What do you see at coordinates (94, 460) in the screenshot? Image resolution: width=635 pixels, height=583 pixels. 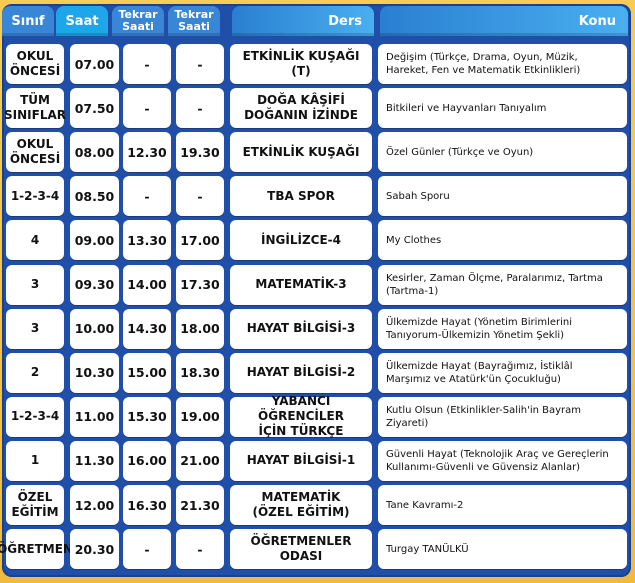 I see `cell-saat: 11.30` at bounding box center [94, 460].